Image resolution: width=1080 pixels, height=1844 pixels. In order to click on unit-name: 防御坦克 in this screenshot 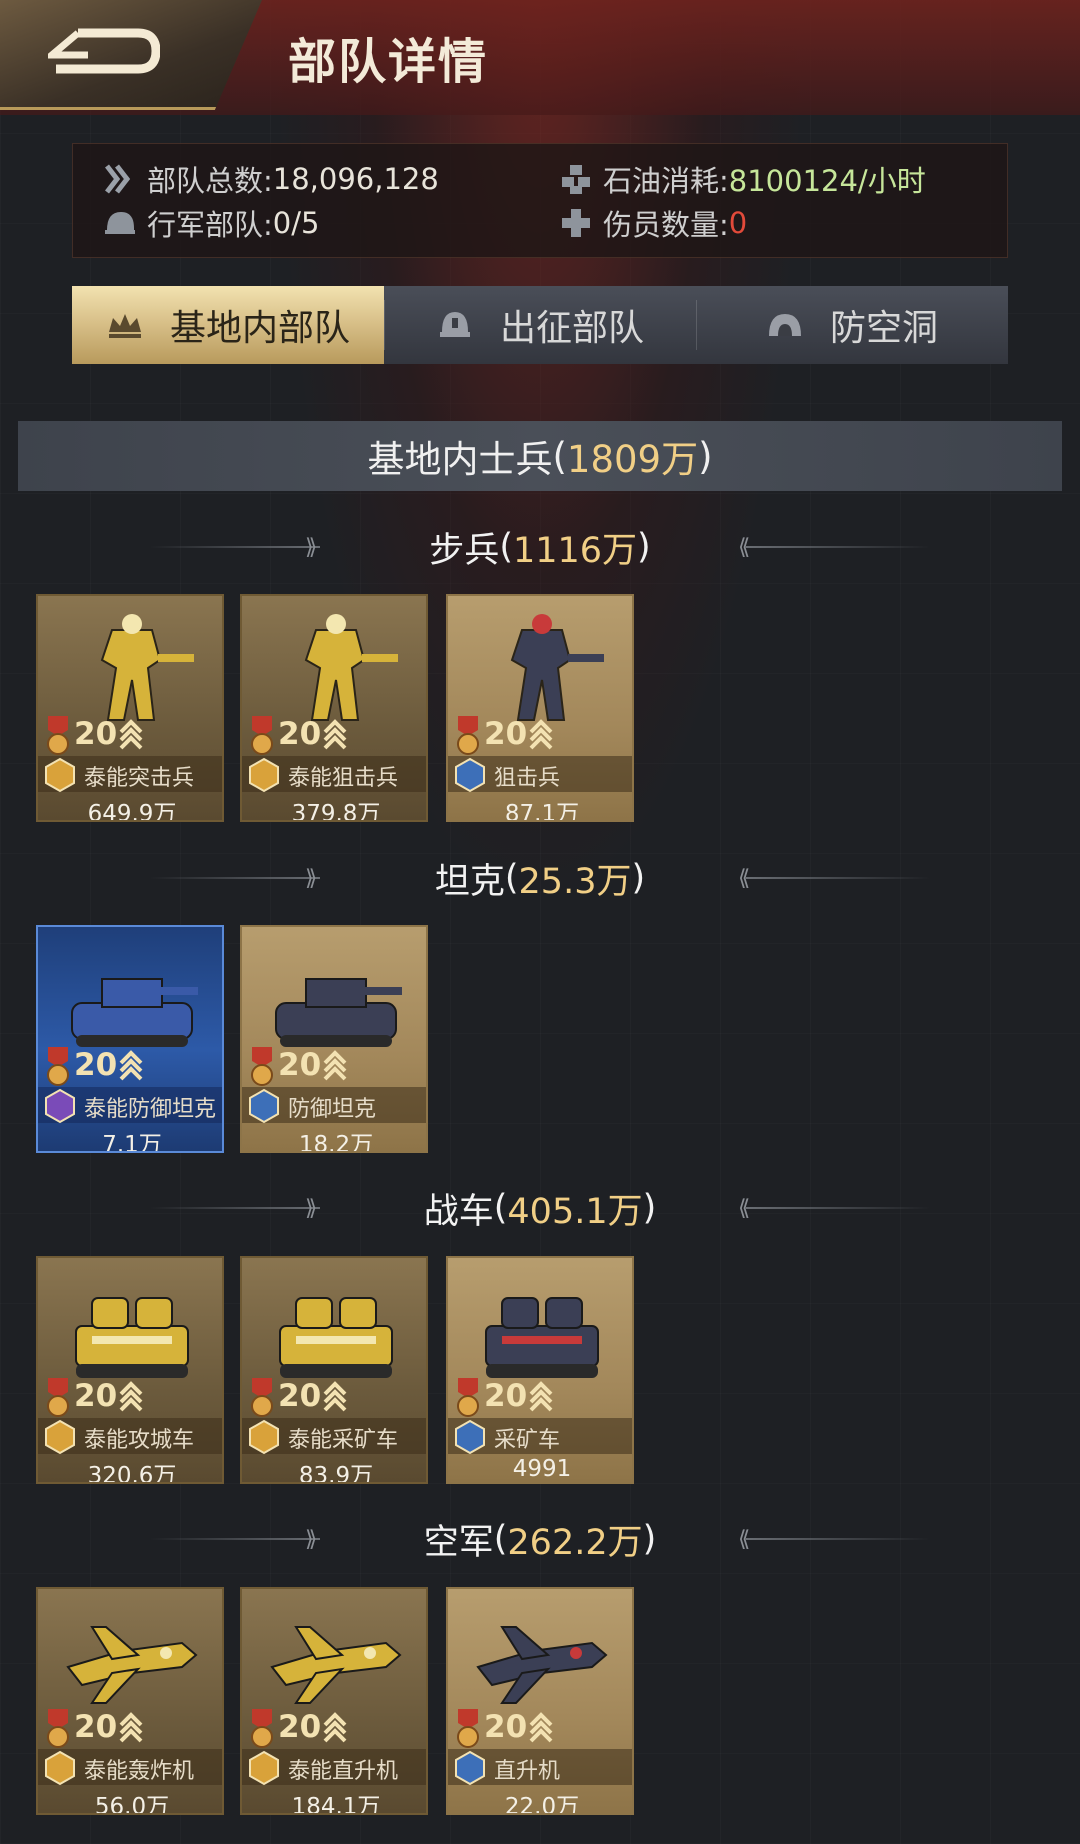, I will do `click(332, 1109)`.